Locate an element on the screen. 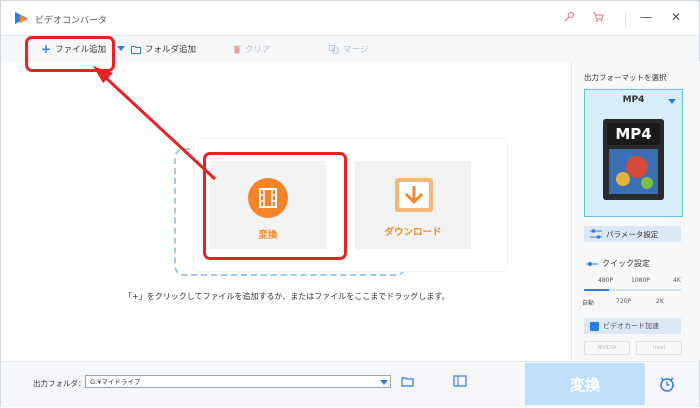 The height and width of the screenshot is (408, 700). res-480p: 480P is located at coordinates (606, 280).